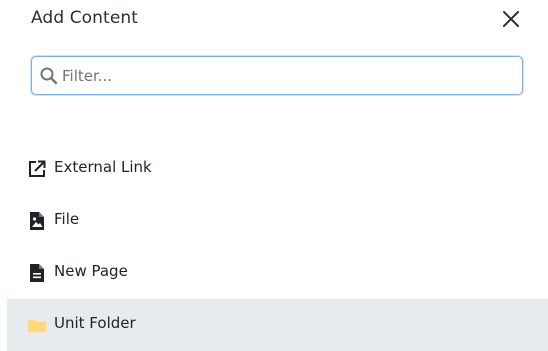 Image resolution: width=548 pixels, height=351 pixels. I want to click on folder-icon, so click(37, 326).